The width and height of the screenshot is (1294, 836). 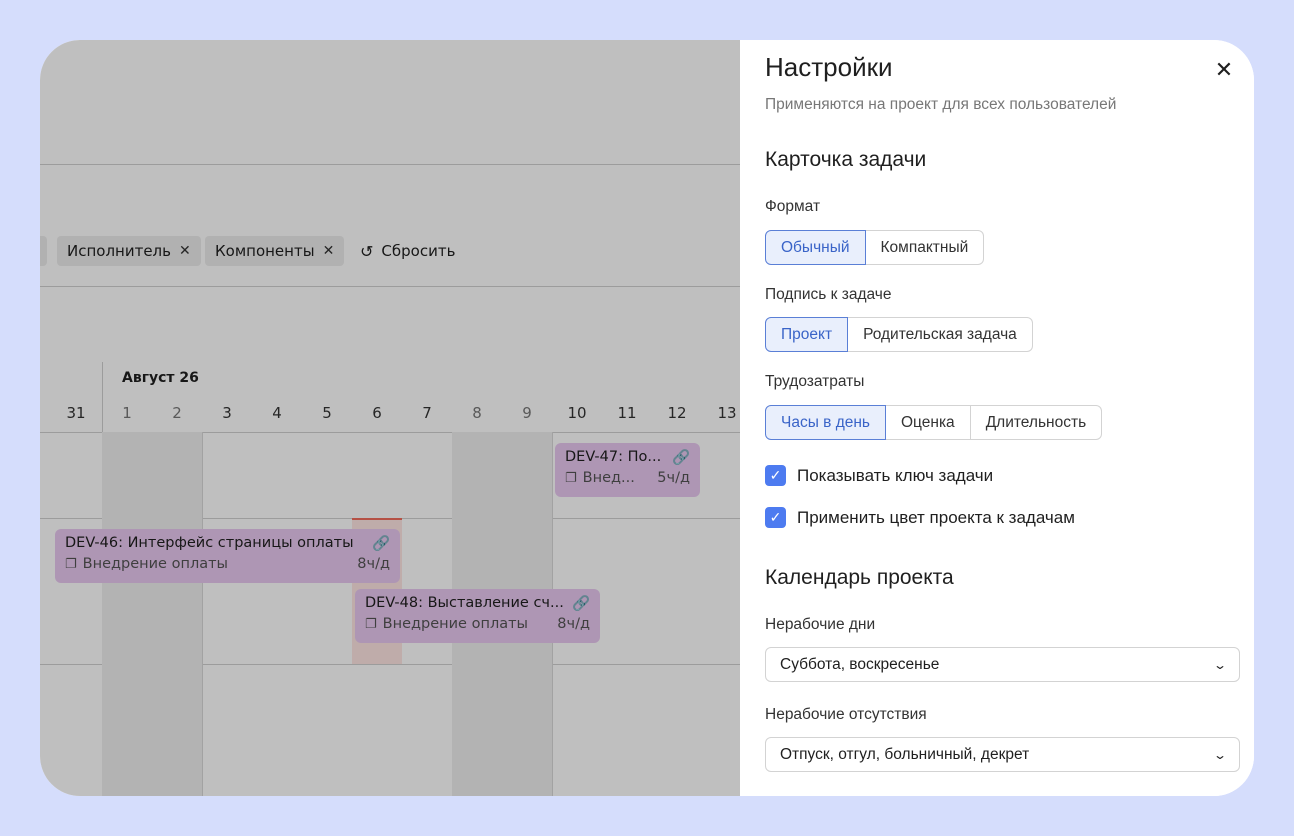 I want to click on caption-option-project: Проект, so click(x=807, y=334).